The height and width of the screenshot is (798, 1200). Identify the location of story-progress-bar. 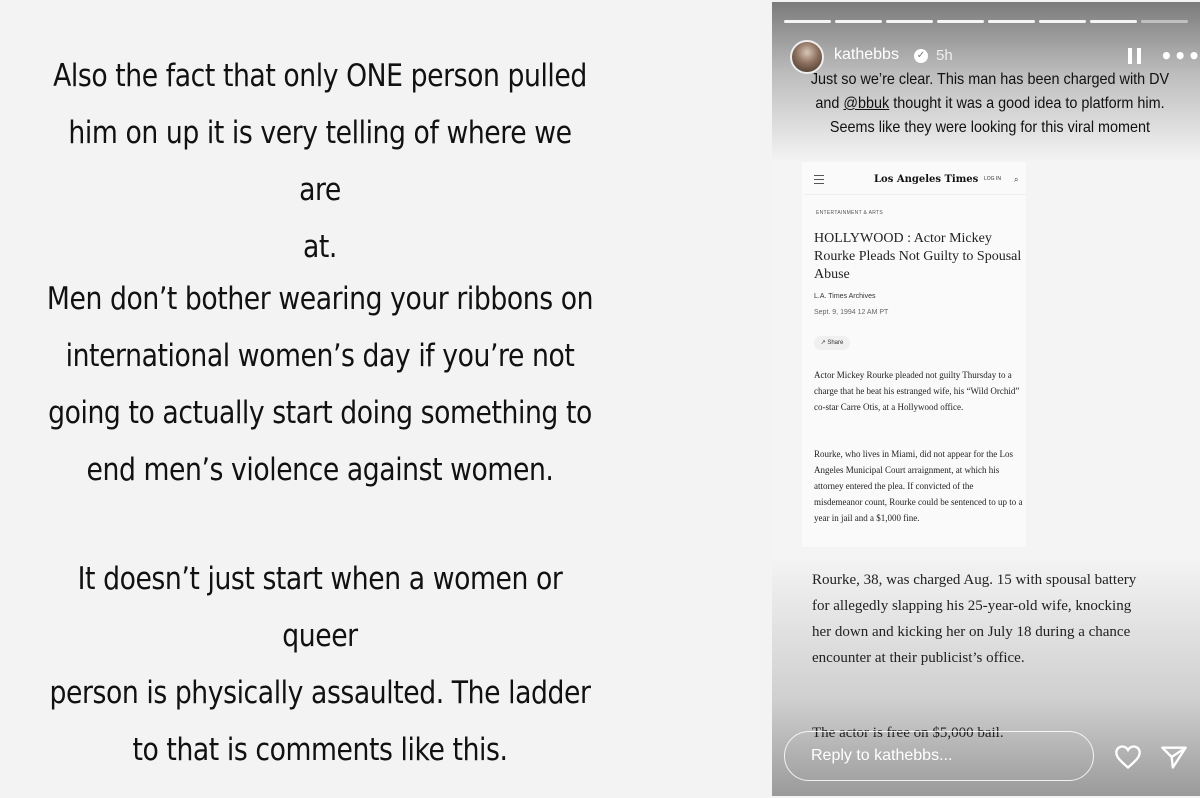
(986, 21).